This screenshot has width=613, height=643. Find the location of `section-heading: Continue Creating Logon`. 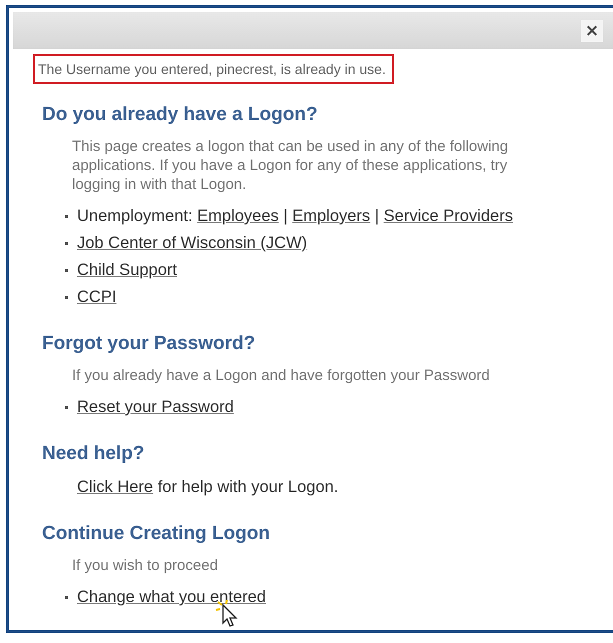

section-heading: Continue Creating Logon is located at coordinates (156, 534).